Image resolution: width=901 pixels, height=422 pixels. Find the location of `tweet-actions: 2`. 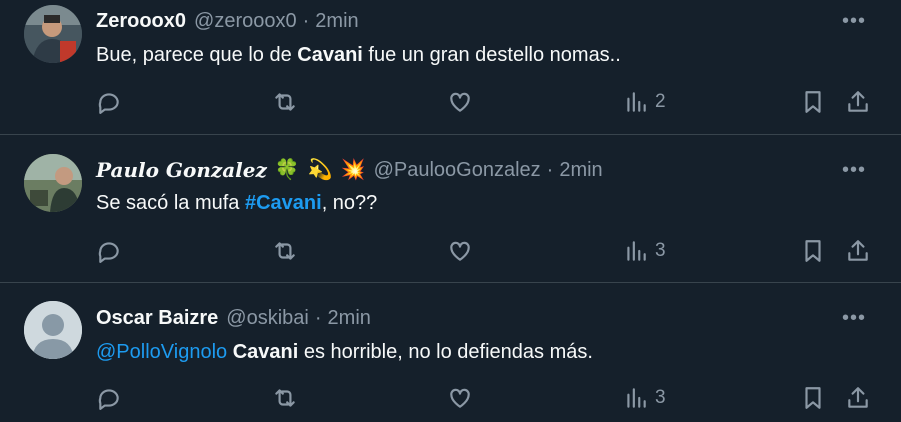

tweet-actions: 2 is located at coordinates (450, 102).